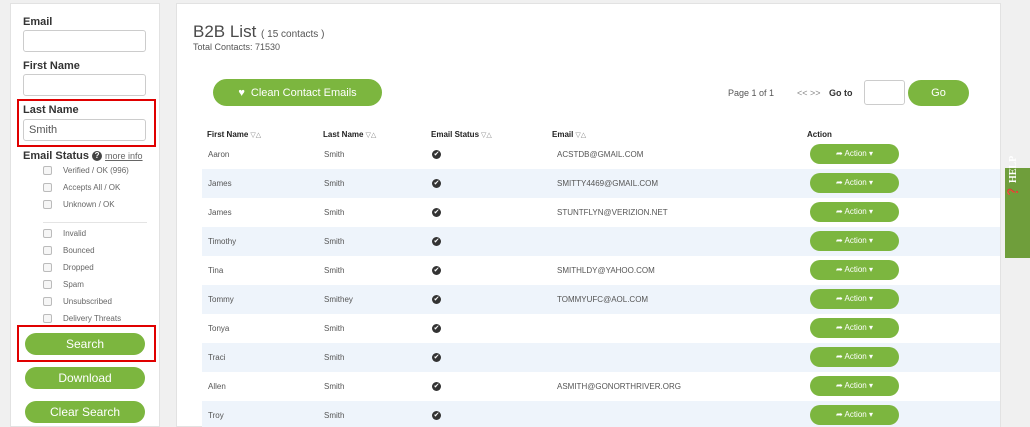 The height and width of the screenshot is (427, 1030). What do you see at coordinates (97, 156) in the screenshot?
I see `question-icon: ?` at bounding box center [97, 156].